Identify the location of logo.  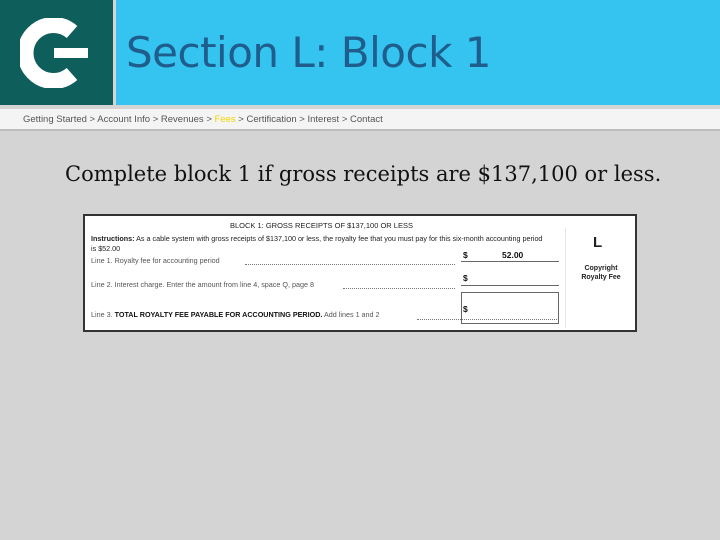
(56, 52).